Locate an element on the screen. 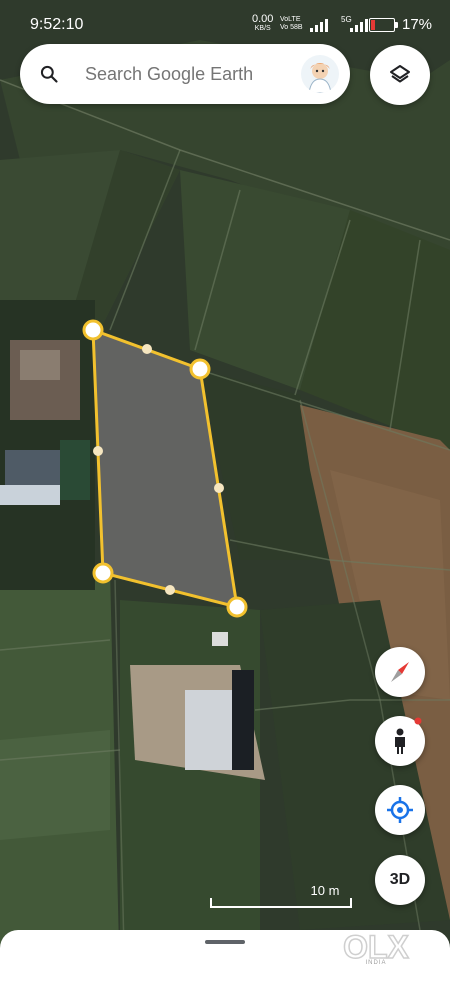 This screenshot has width=450, height=1000. my-location-icon is located at coordinates (400, 810).